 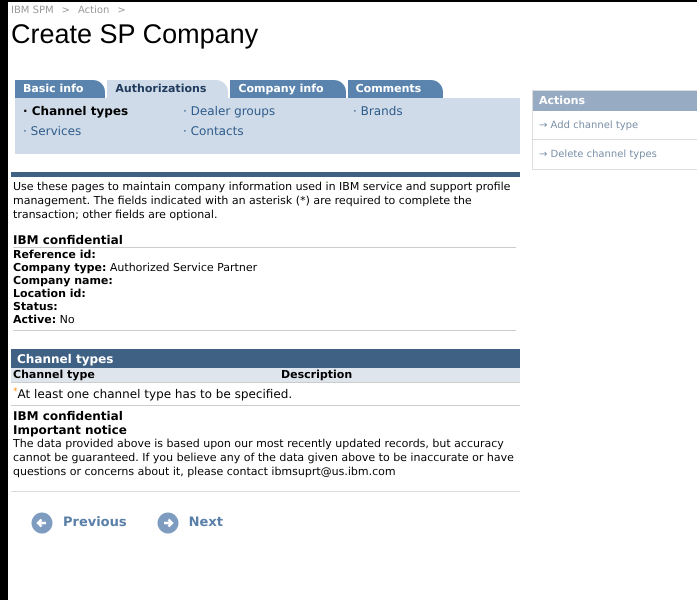 I want to click on tab: Comments, so click(x=396, y=89).